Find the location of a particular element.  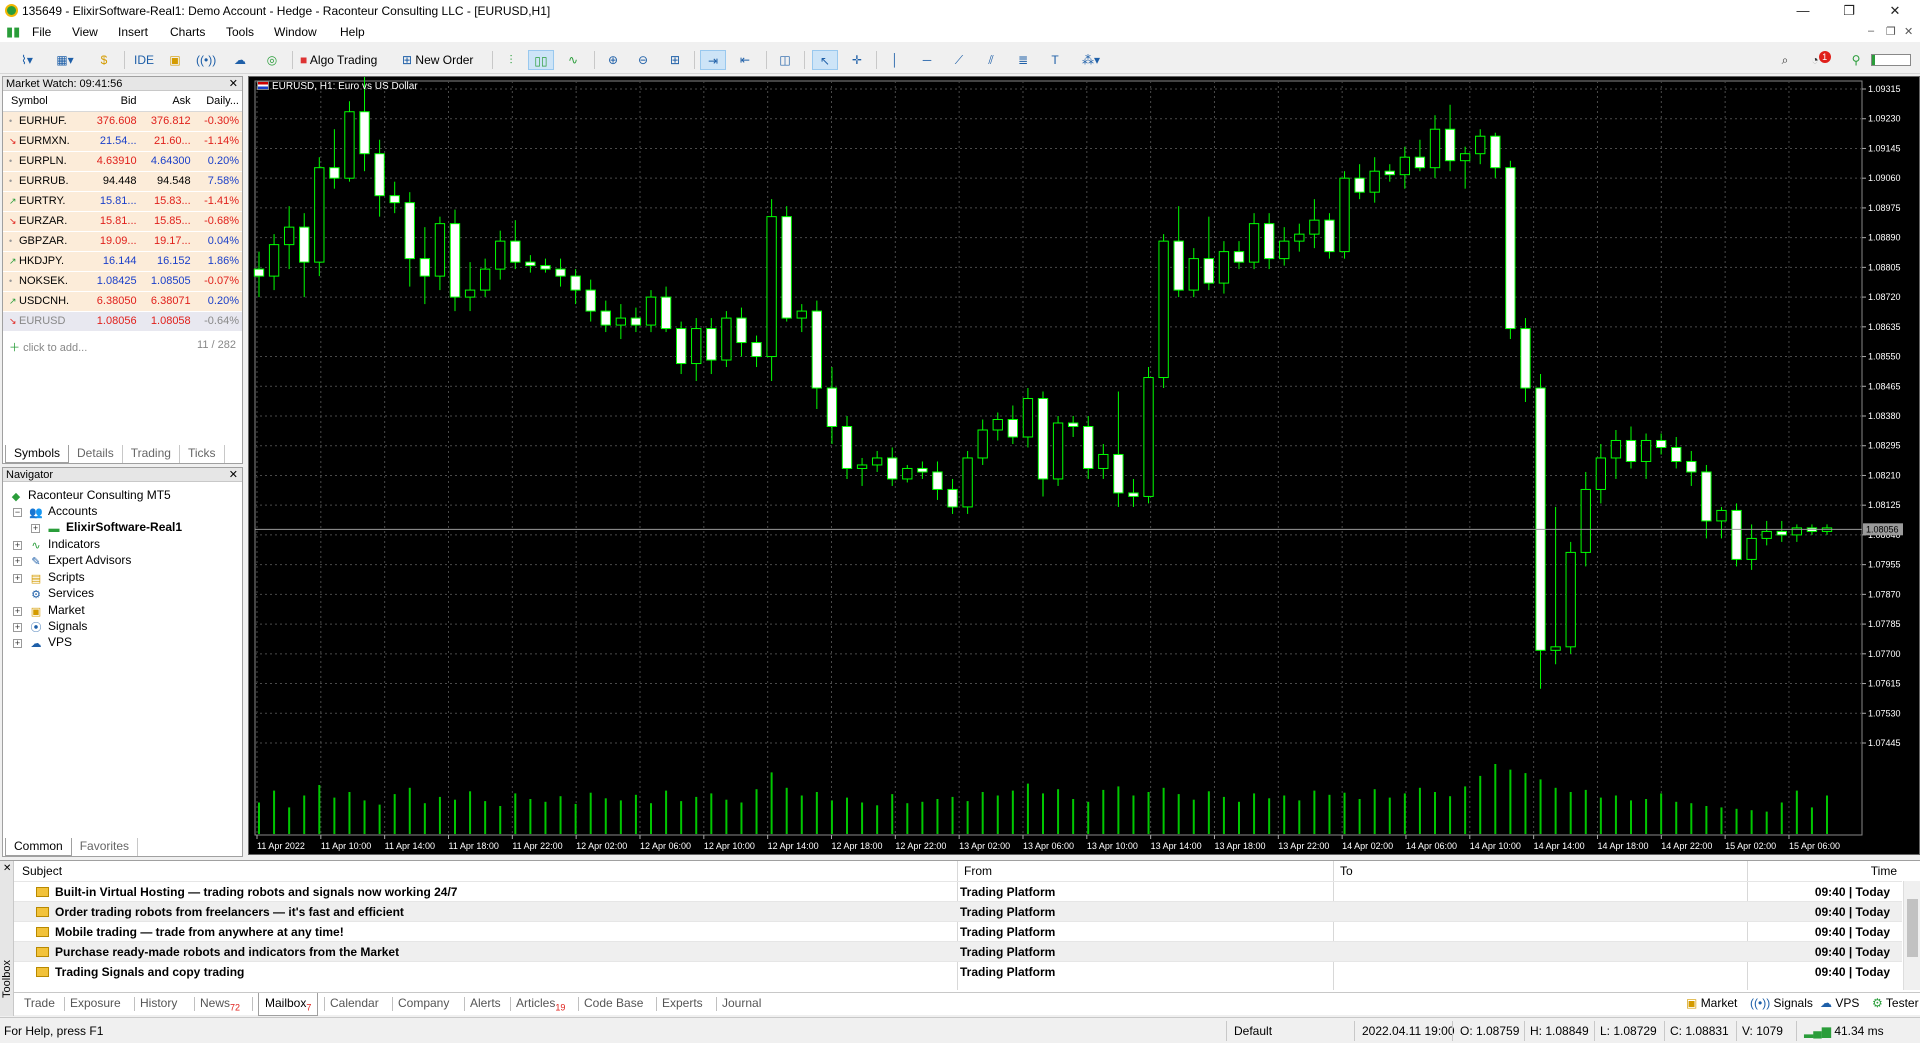

market-watch-row: ↘ EURZAR. 15.81... 15.85... -0.68% is located at coordinates (122, 221).